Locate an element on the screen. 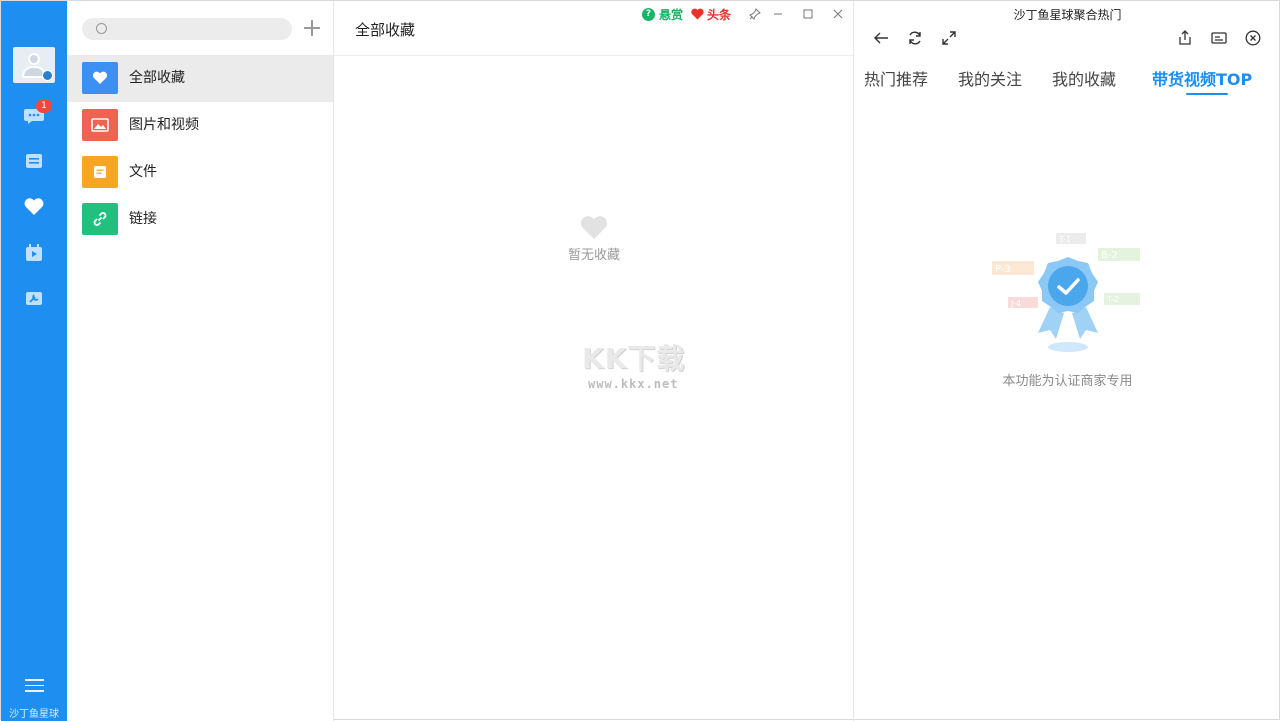 Image resolution: width=1280 pixels, height=721 pixels. add-icon is located at coordinates (312, 28).